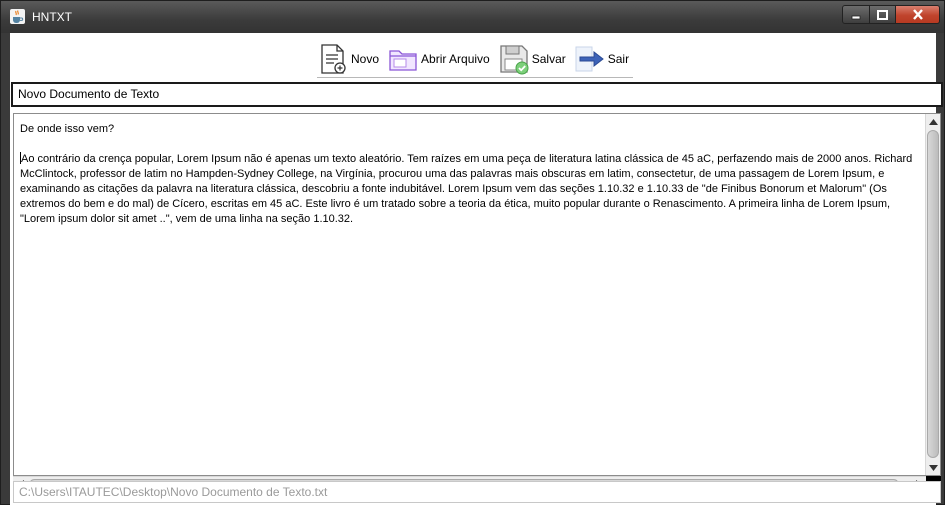  I want to click on new-button-label: Novo, so click(365, 59).